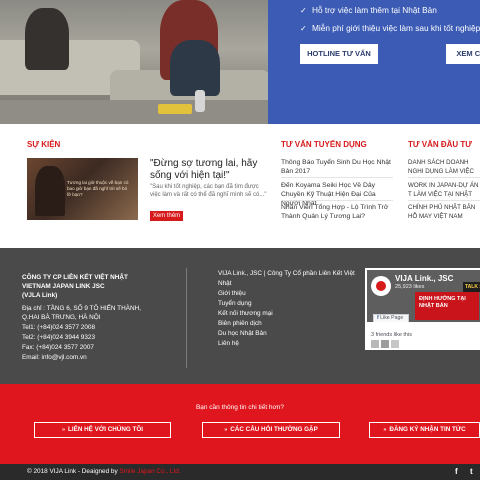  I want to click on recruitment-heading: TƯ VẤN TUYỂN DỤNG, so click(324, 144).